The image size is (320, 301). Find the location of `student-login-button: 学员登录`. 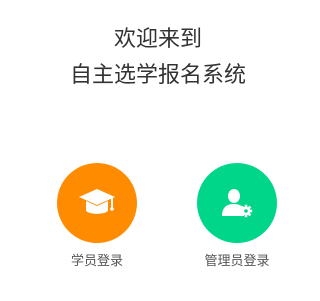

student-login-button: 学员登录 is located at coordinates (97, 217).